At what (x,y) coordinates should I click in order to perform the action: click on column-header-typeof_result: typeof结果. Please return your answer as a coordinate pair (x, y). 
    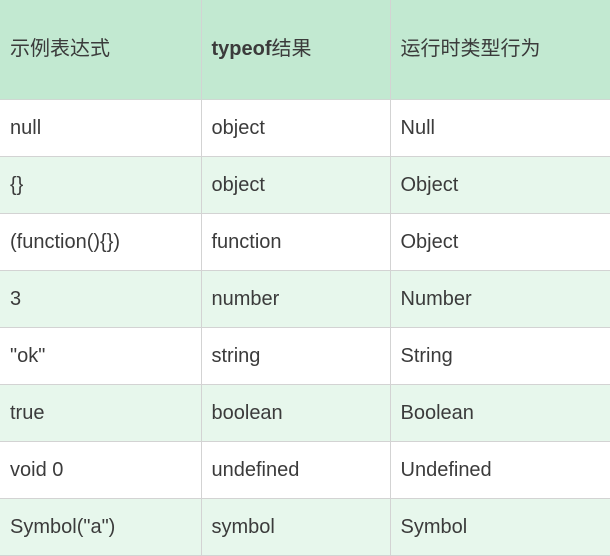
    Looking at the image, I should click on (295, 50).